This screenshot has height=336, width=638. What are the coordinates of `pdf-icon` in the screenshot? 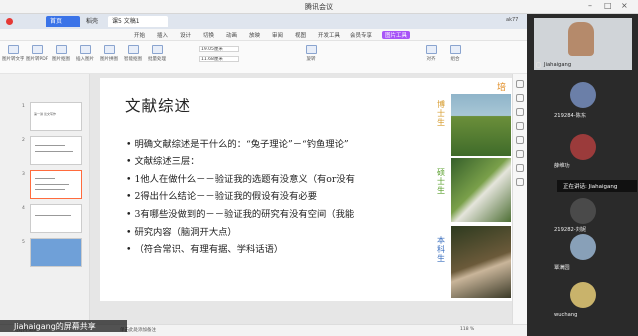 It's located at (37, 49).